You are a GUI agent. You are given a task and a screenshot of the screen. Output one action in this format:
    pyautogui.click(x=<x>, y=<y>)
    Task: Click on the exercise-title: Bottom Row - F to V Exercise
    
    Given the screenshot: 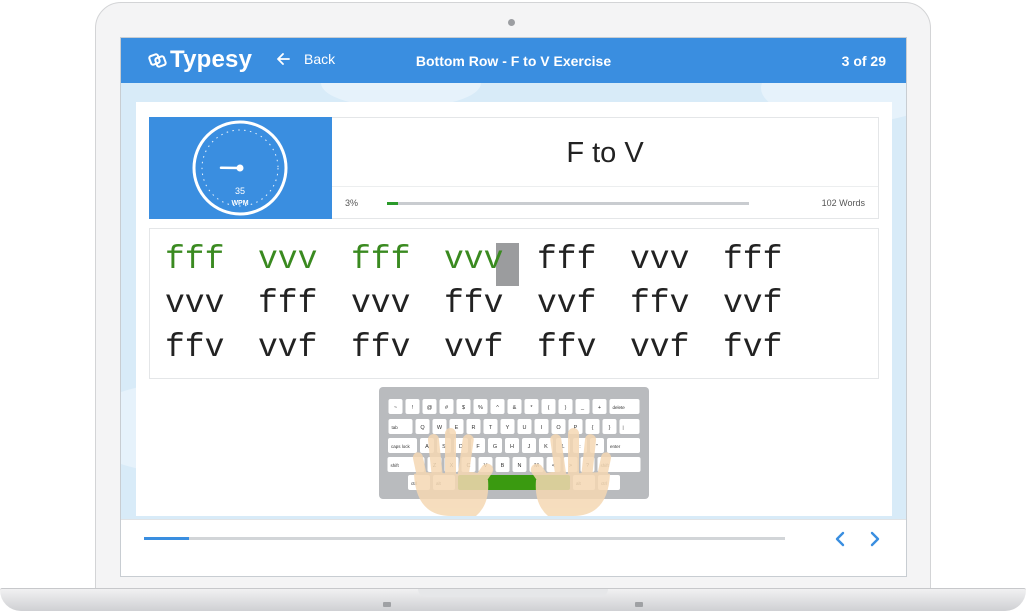 What is the action you would take?
    pyautogui.click(x=513, y=61)
    